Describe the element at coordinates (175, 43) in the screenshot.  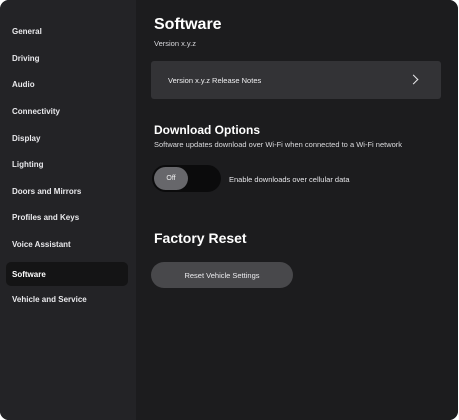
I see `software-version: Version x.y.z` at that location.